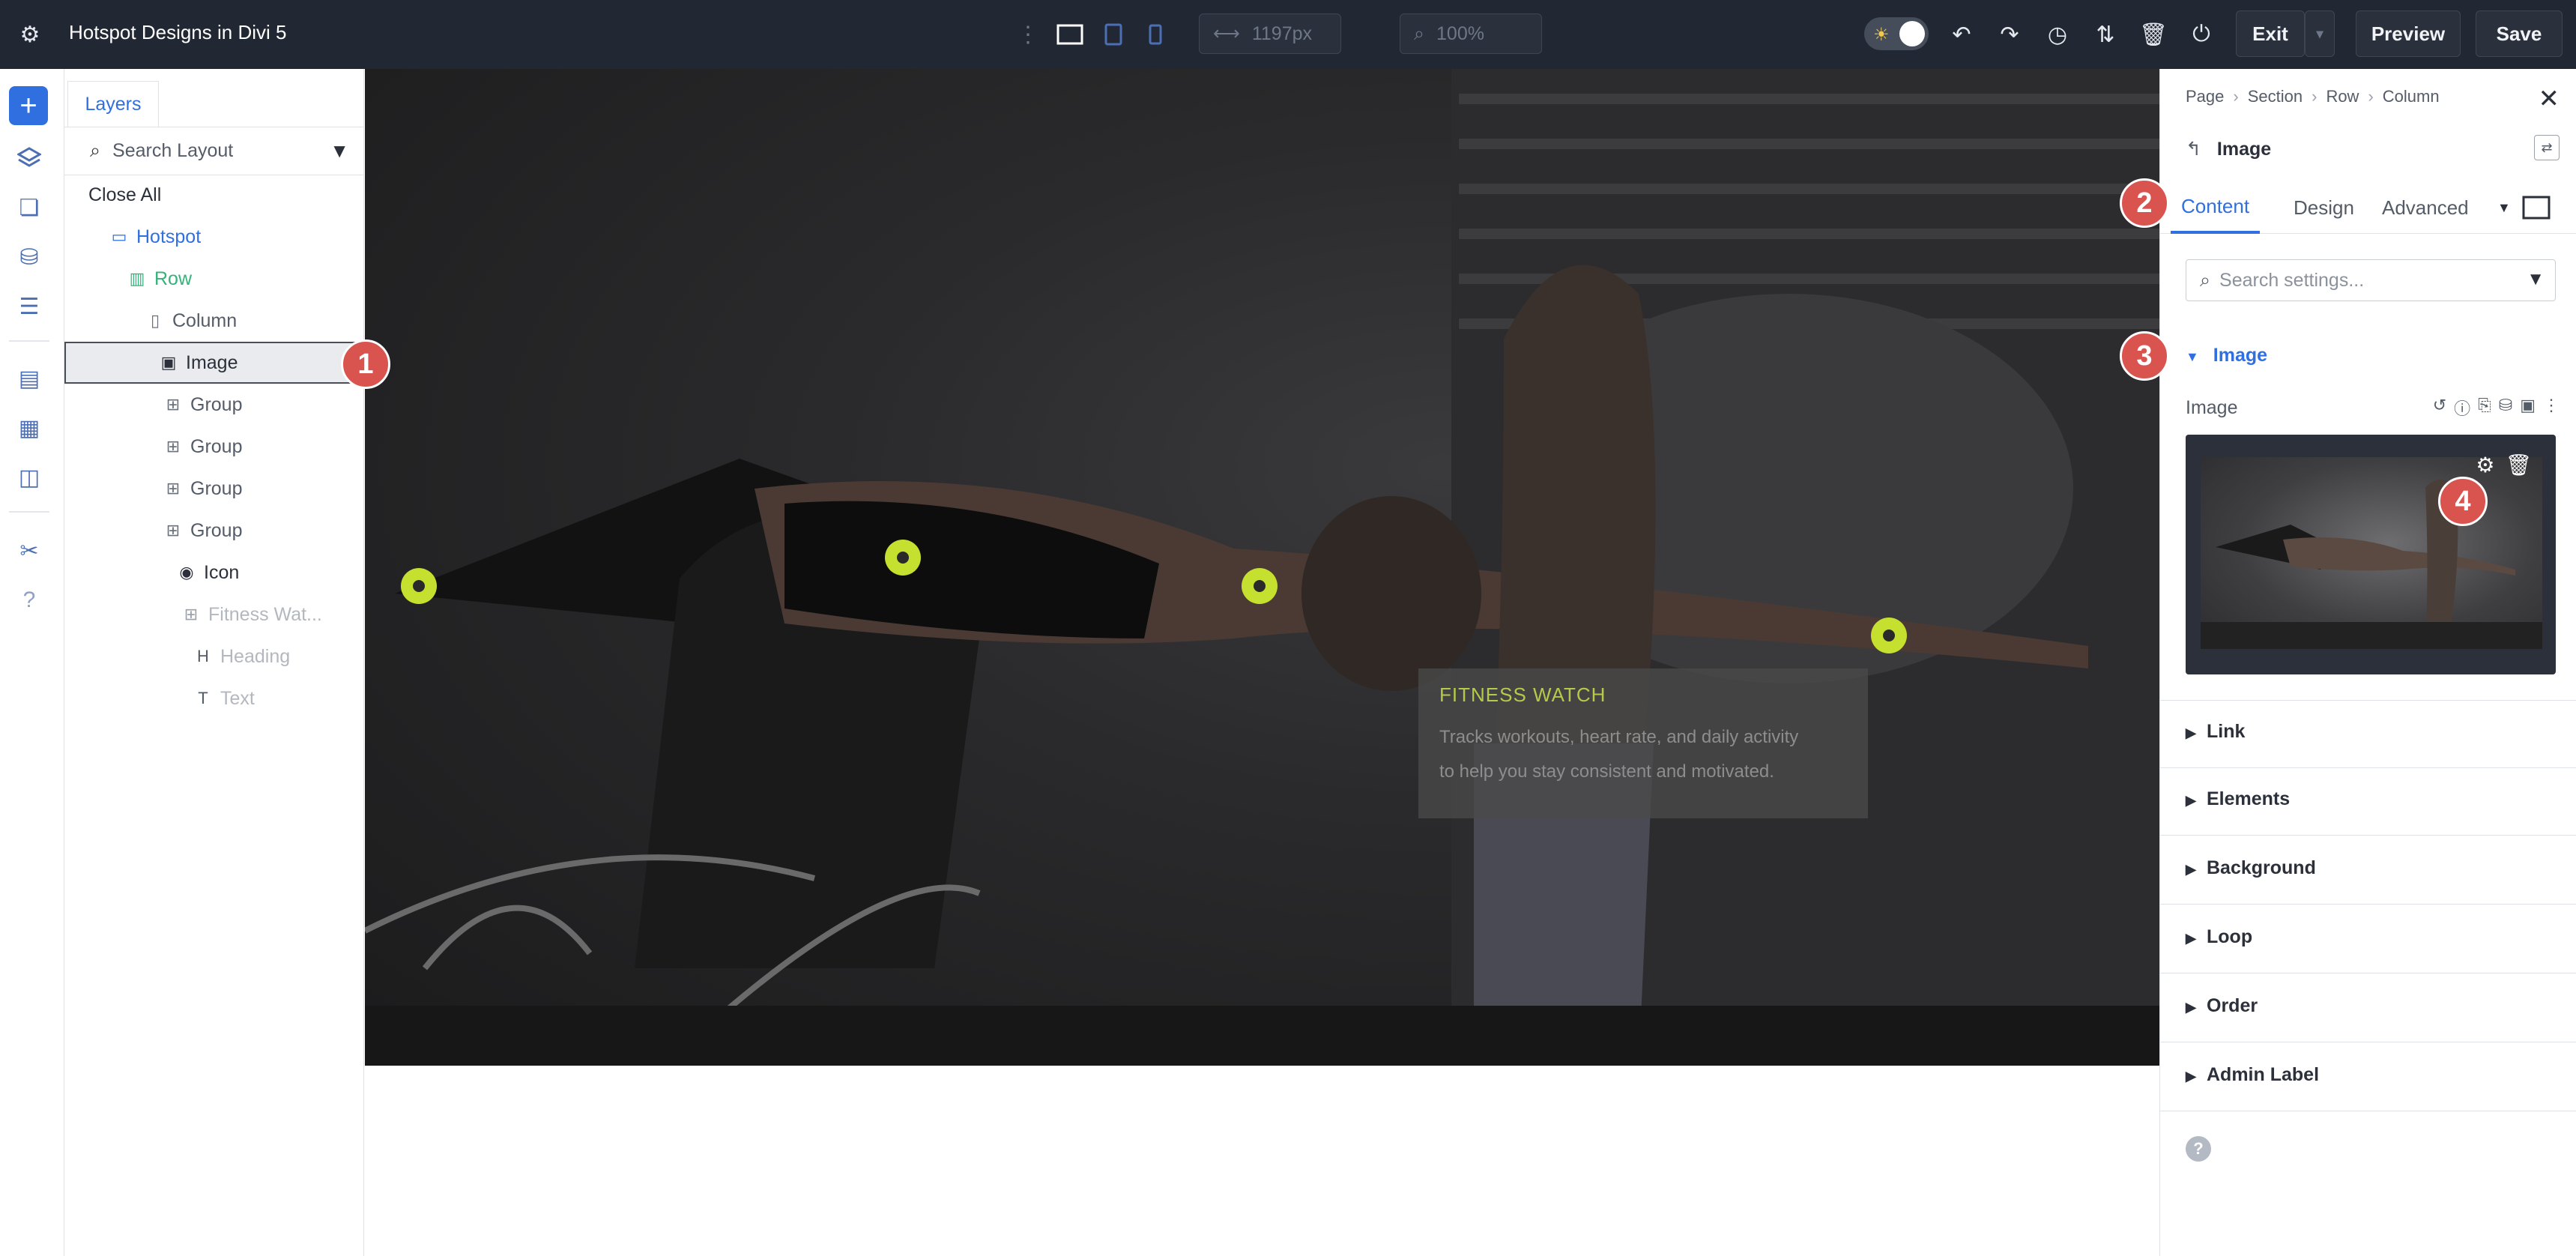 The height and width of the screenshot is (1256, 2576). What do you see at coordinates (29, 207) in the screenshot?
I see `design-library-icon: ❏` at bounding box center [29, 207].